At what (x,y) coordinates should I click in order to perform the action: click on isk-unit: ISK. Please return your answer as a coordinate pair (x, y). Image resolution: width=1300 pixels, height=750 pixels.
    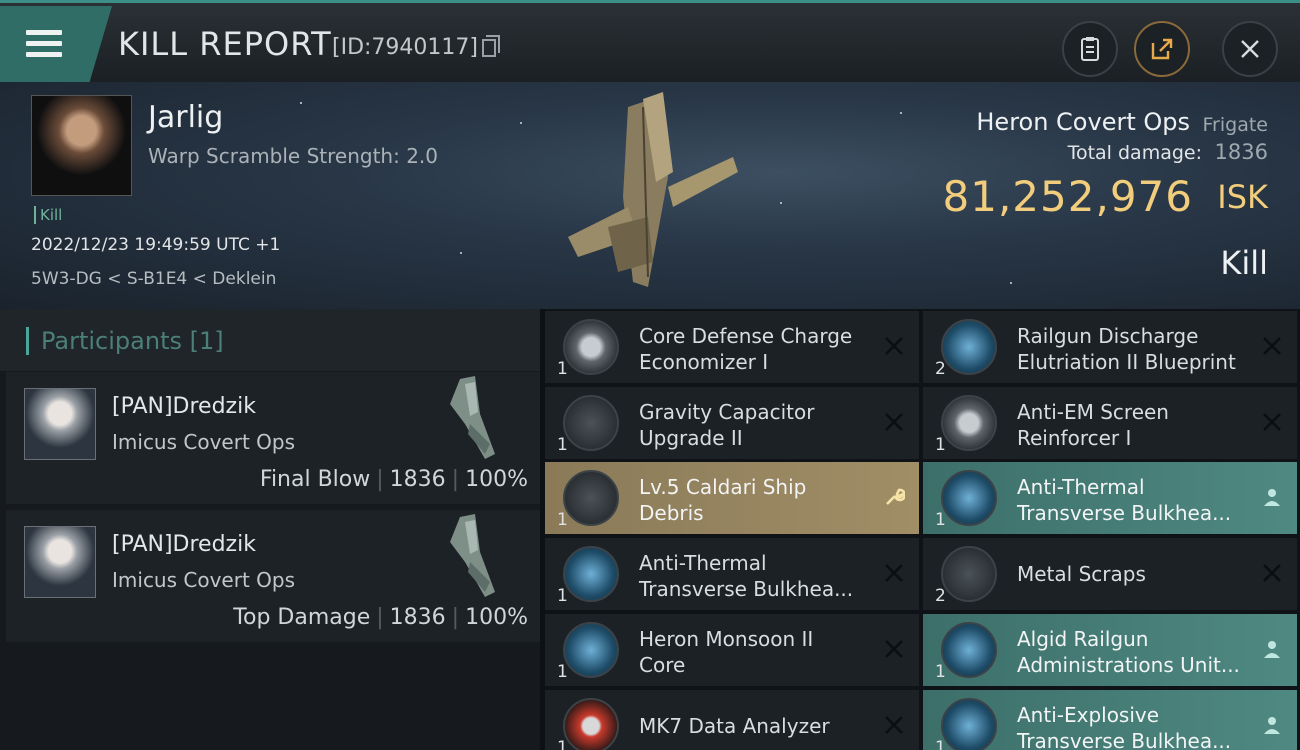
    Looking at the image, I should click on (1242, 197).